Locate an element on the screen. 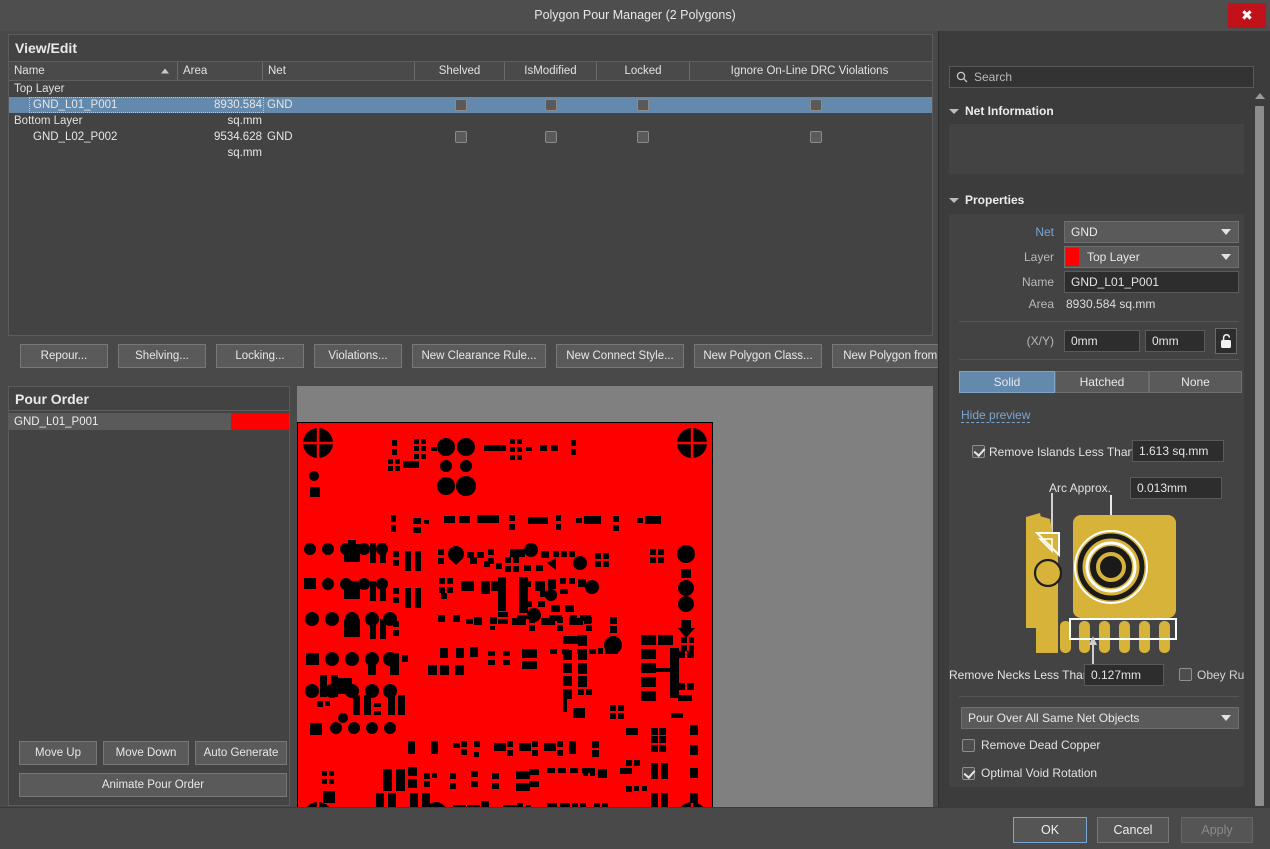 The height and width of the screenshot is (849, 1270). remove-dead-copper-label: Remove Dead Copper is located at coordinates (1041, 745).